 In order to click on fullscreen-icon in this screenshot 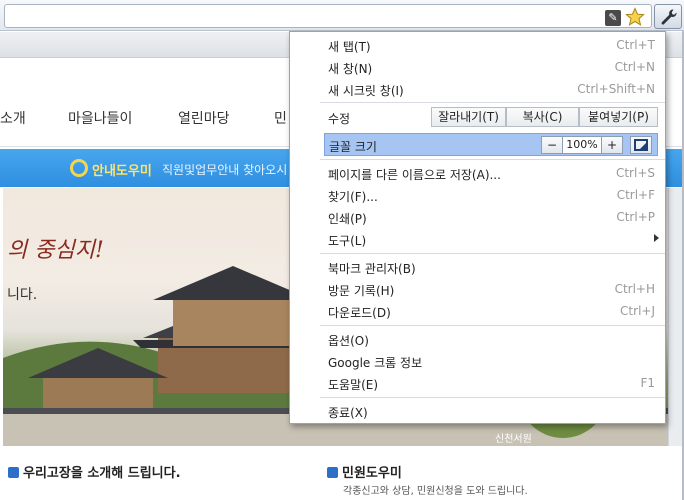, I will do `click(641, 145)`.